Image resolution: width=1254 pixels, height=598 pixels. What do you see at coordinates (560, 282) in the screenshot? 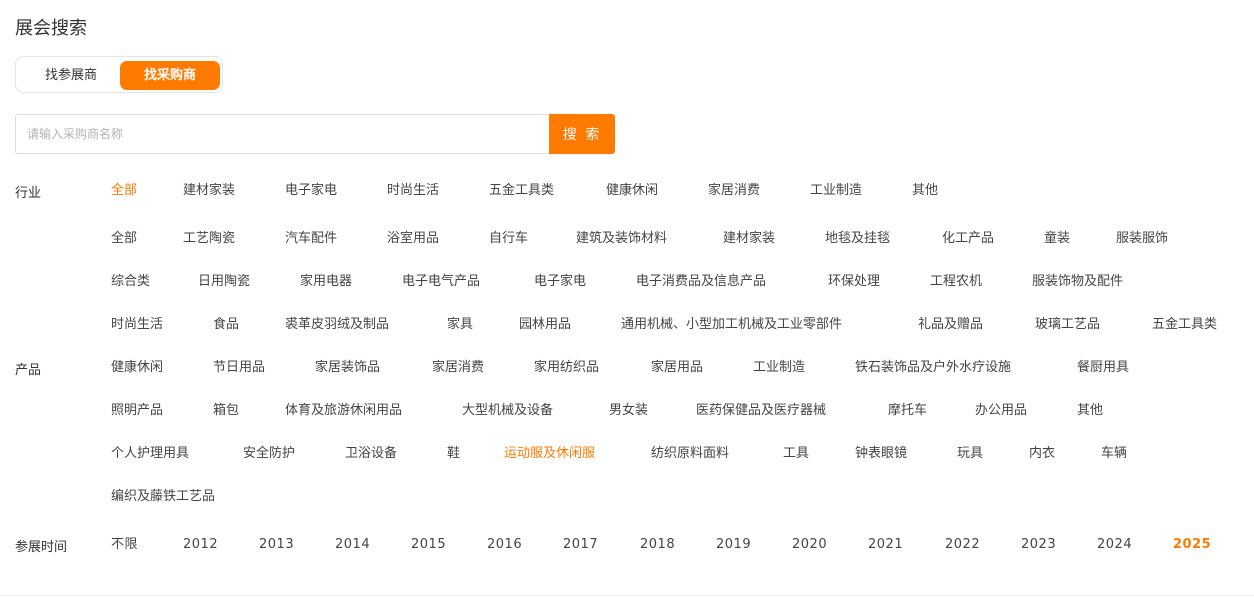
I see `product-option: 电子家电` at bounding box center [560, 282].